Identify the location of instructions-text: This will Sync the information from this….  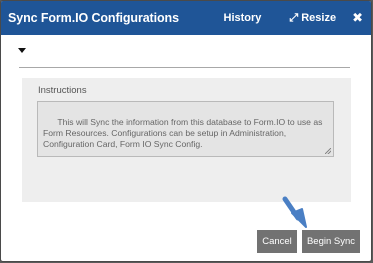
(184, 133).